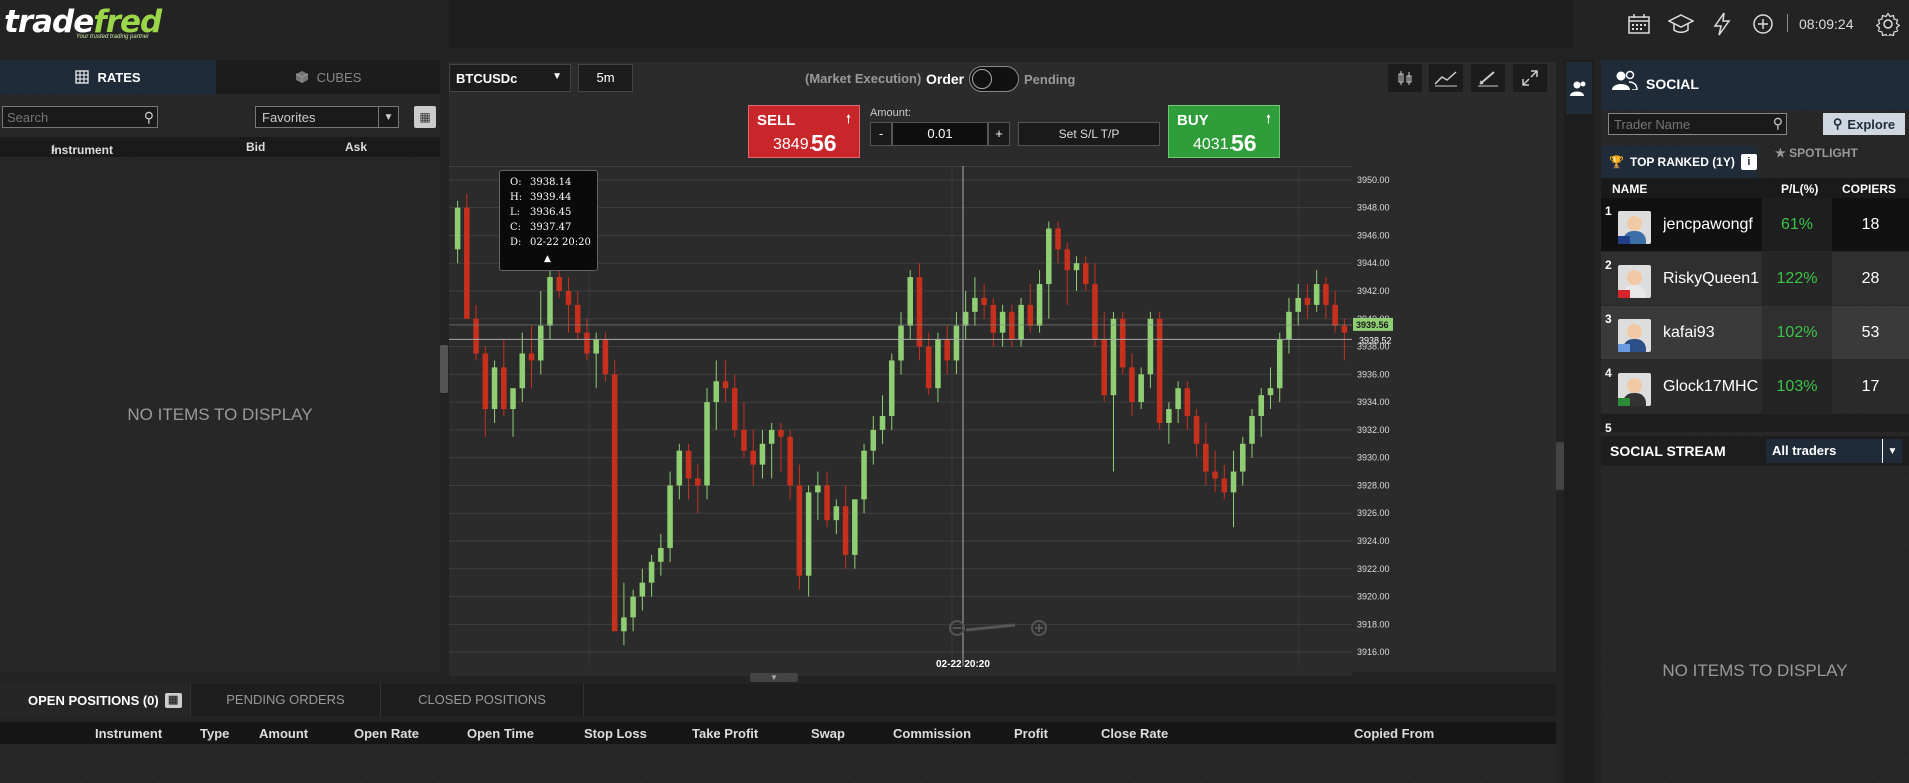 The width and height of the screenshot is (1909, 783). Describe the element at coordinates (95, 700) in the screenshot. I see `tab-open-positions: OPEN POSITIONS (0) ▦` at that location.